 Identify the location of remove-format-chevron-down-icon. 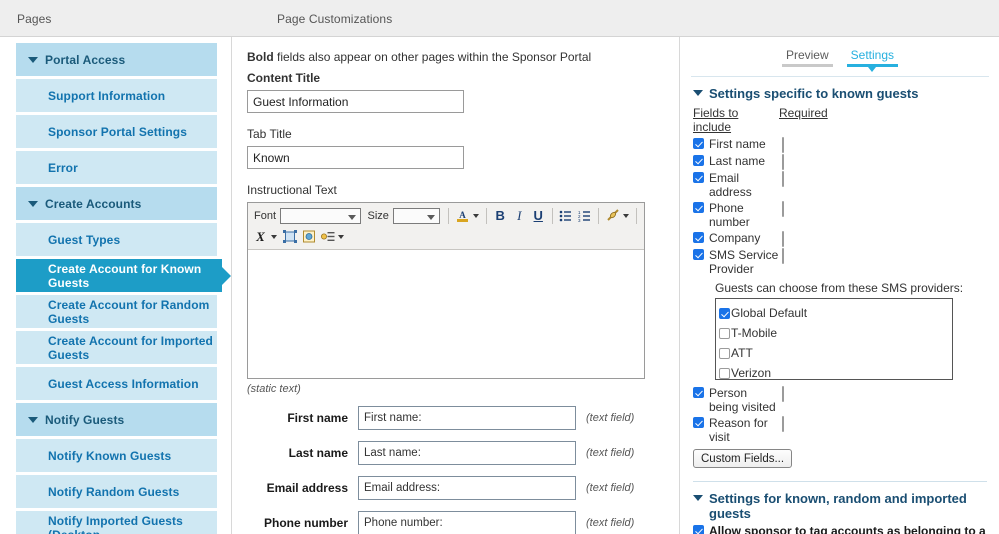
(274, 236).